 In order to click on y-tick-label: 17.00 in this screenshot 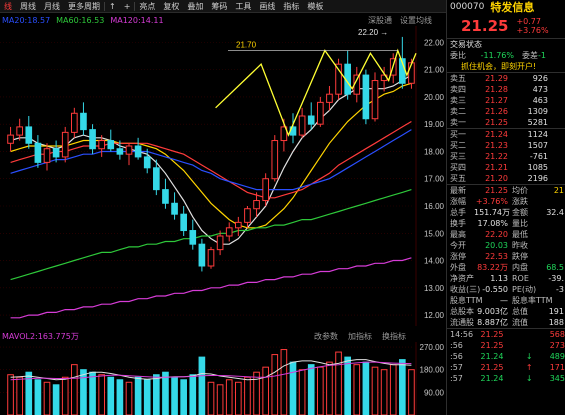, I will do `click(434, 179)`.